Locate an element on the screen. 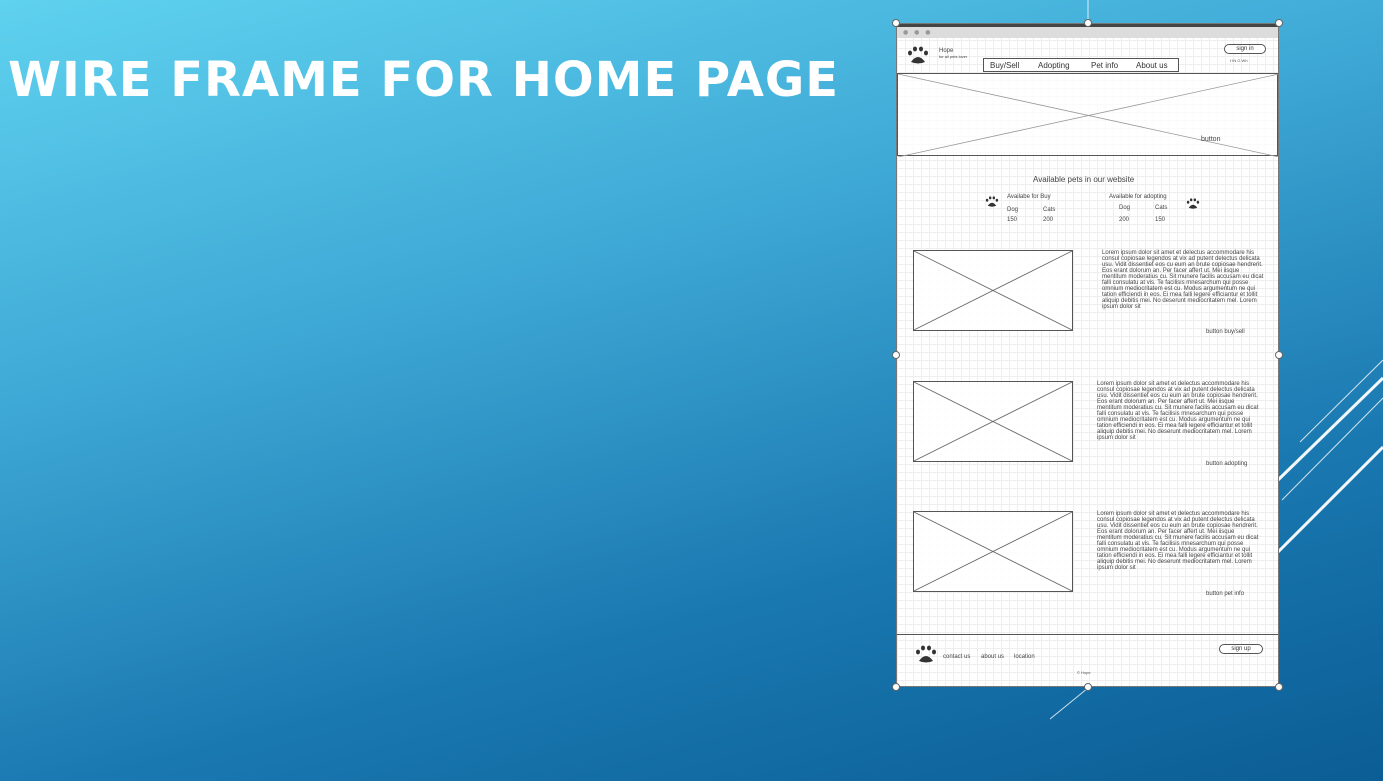 This screenshot has width=1383, height=781. resize-handle-right is located at coordinates (1279, 355).